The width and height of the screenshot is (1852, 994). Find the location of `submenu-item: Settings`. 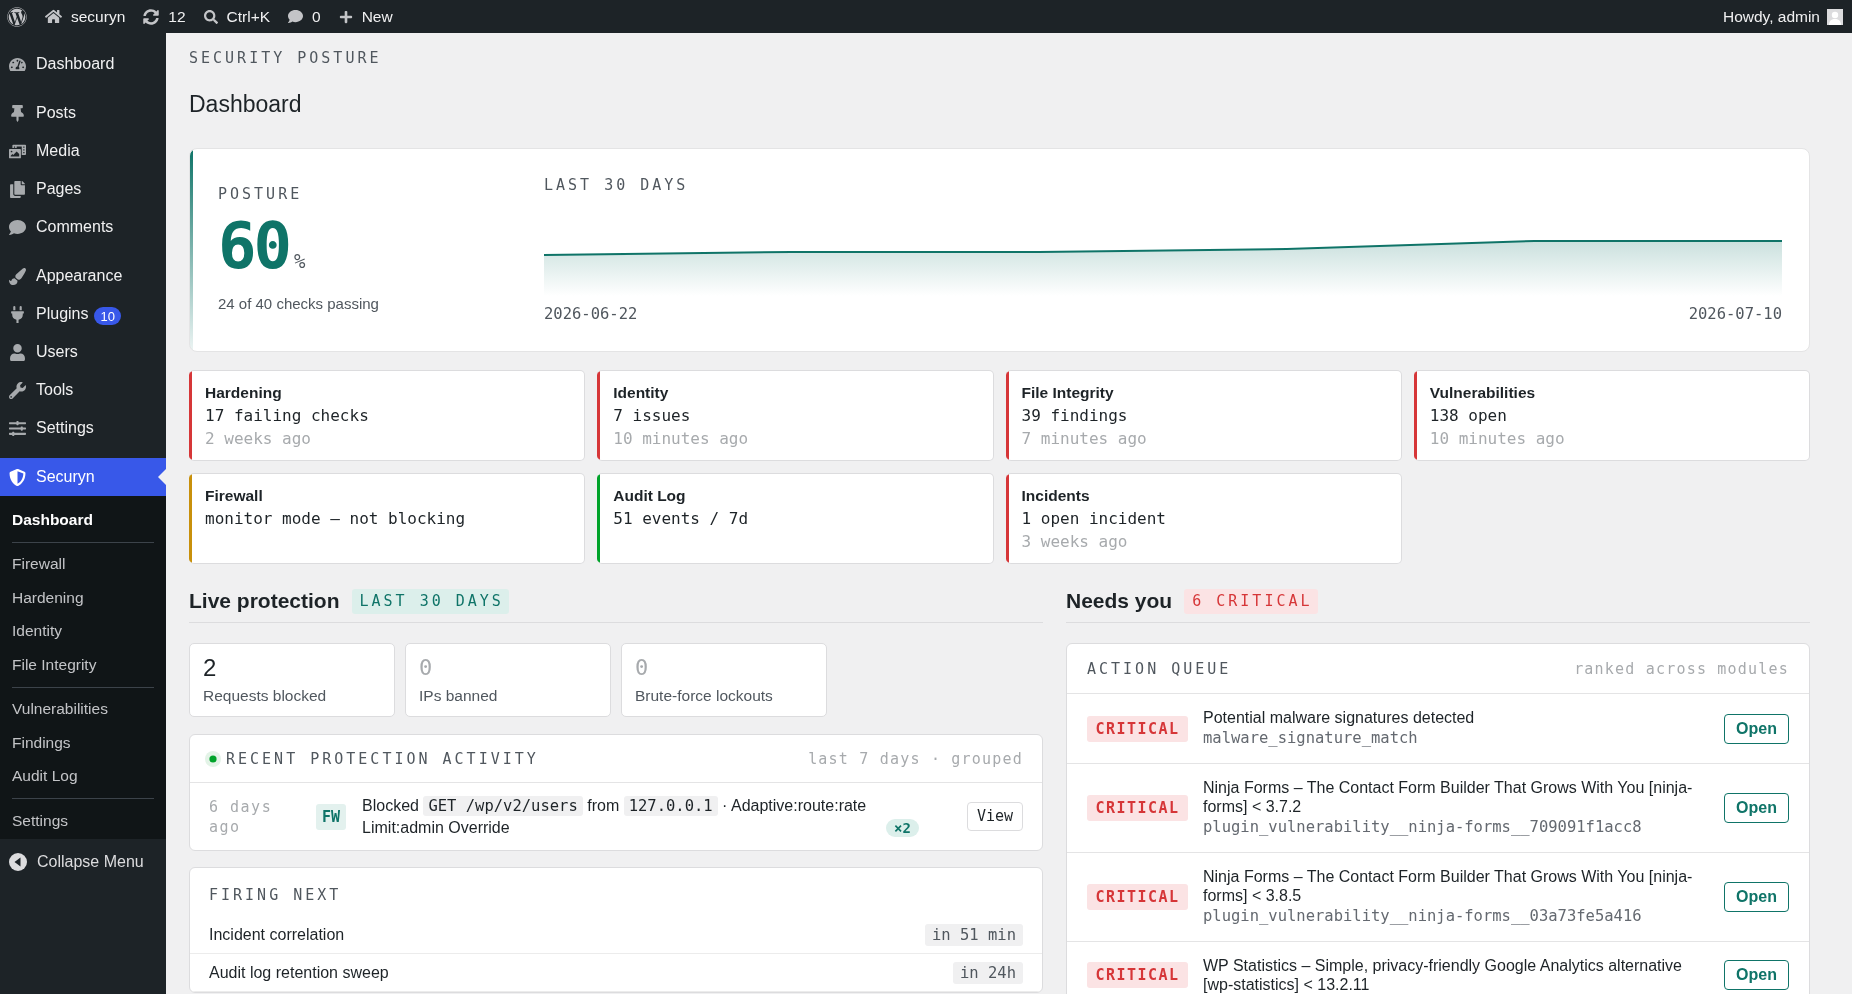

submenu-item: Settings is located at coordinates (83, 821).